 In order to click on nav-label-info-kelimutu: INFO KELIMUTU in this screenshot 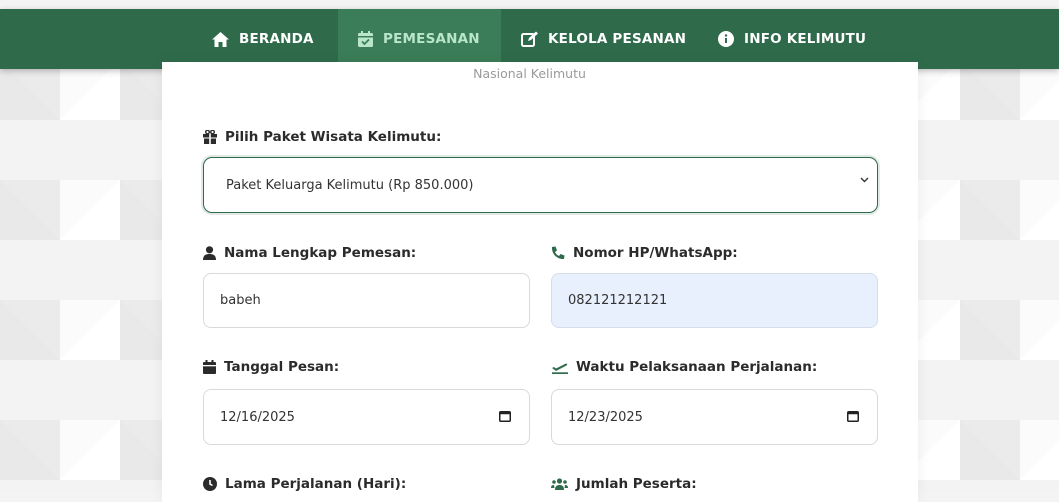, I will do `click(805, 39)`.